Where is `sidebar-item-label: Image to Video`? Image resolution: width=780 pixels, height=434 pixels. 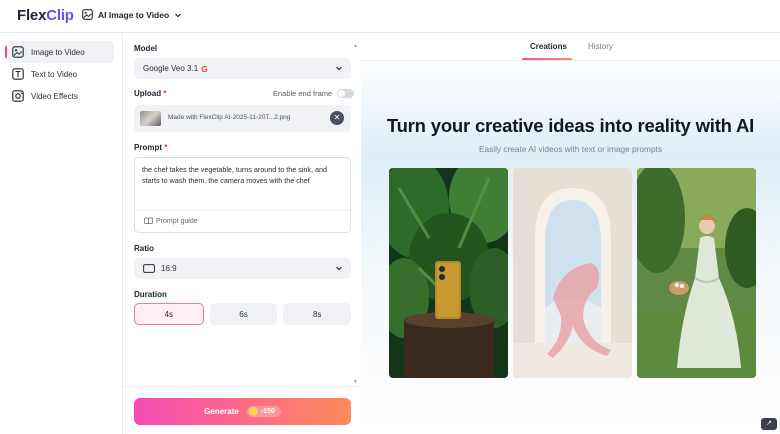
sidebar-item-label: Image to Video is located at coordinates (58, 52).